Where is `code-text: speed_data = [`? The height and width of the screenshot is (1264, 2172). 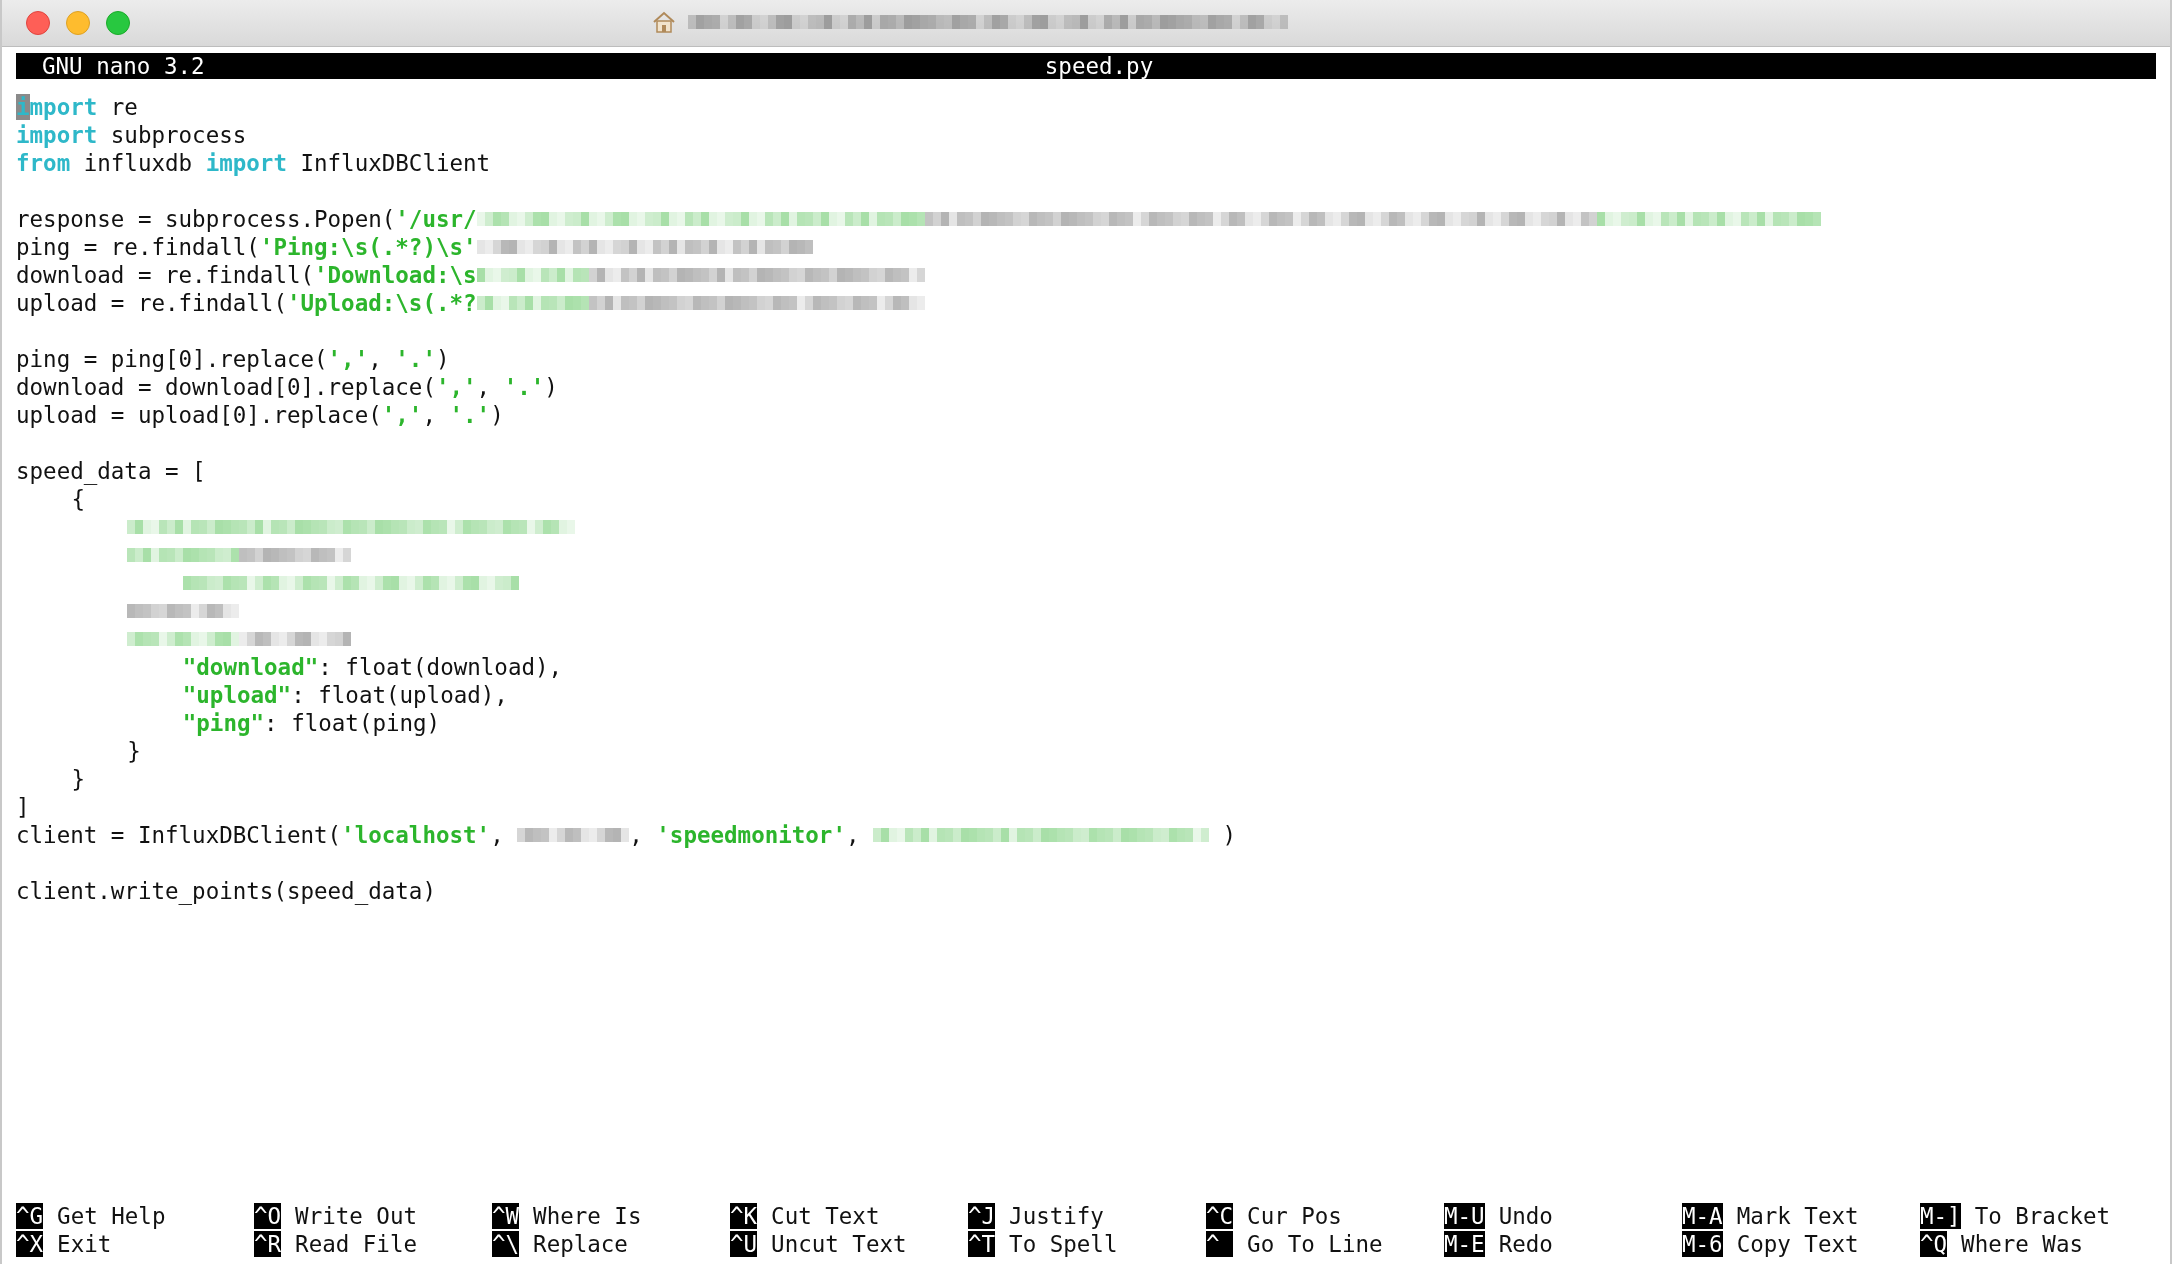
code-text: speed_data = [ is located at coordinates (111, 471).